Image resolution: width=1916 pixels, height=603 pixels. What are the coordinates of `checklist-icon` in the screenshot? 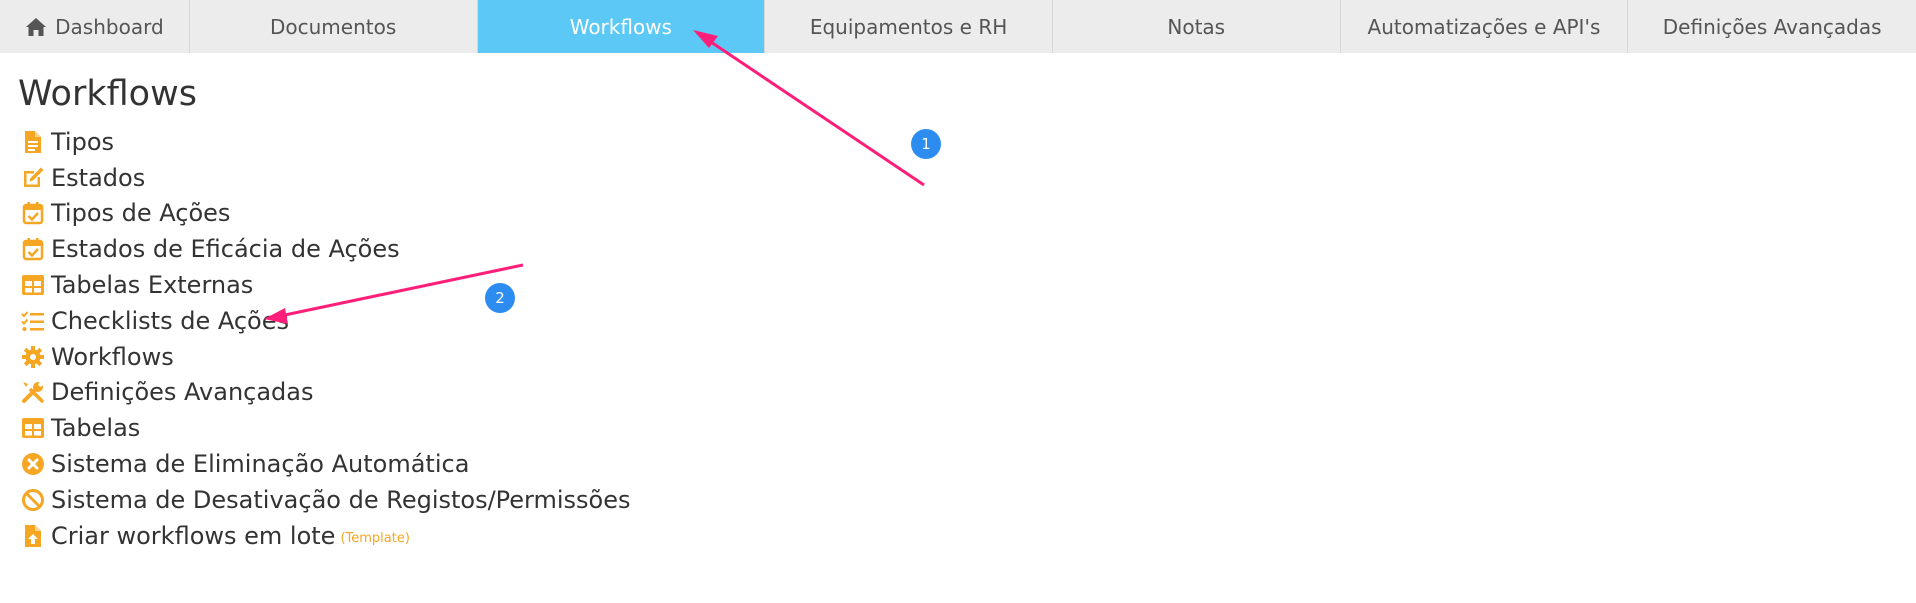 It's located at (33, 321).